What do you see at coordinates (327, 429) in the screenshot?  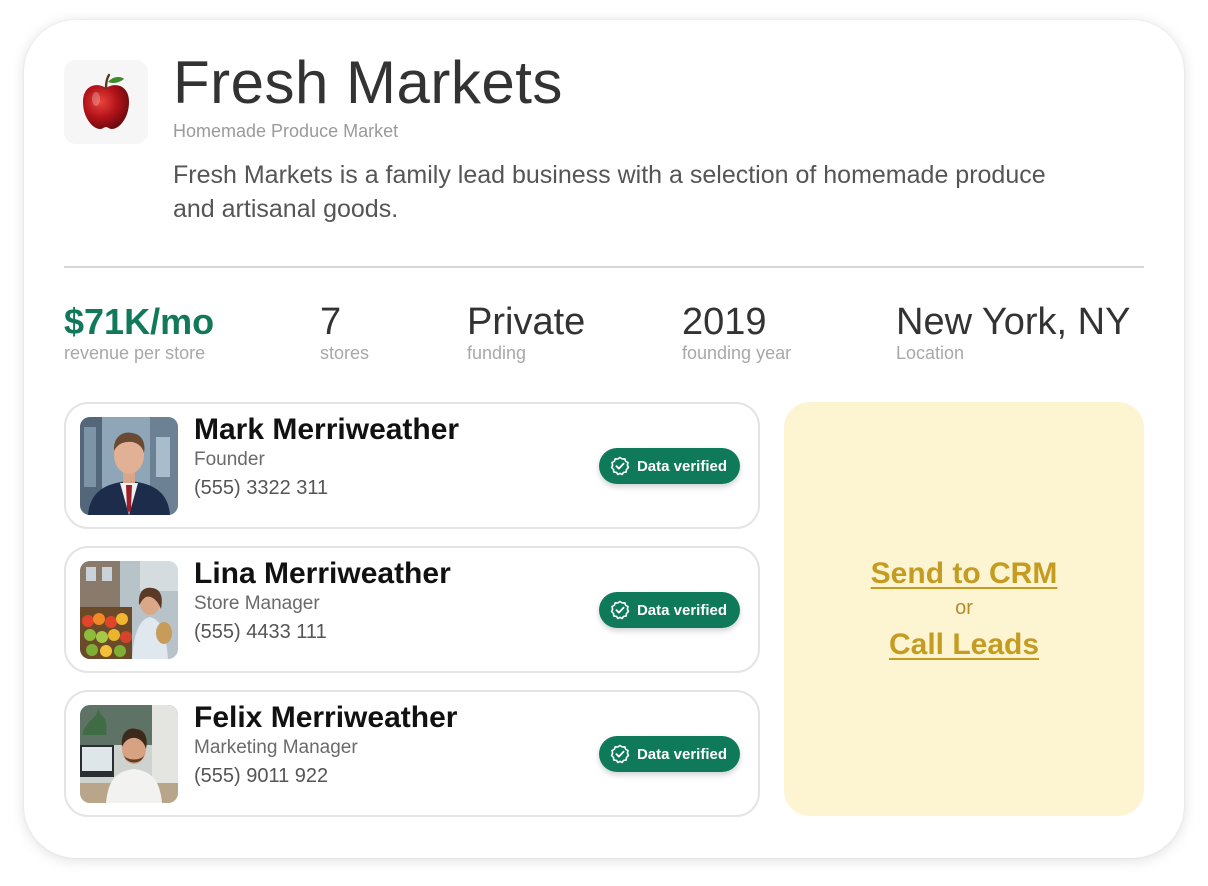 I see `contact-name: Mark Merriweather` at bounding box center [327, 429].